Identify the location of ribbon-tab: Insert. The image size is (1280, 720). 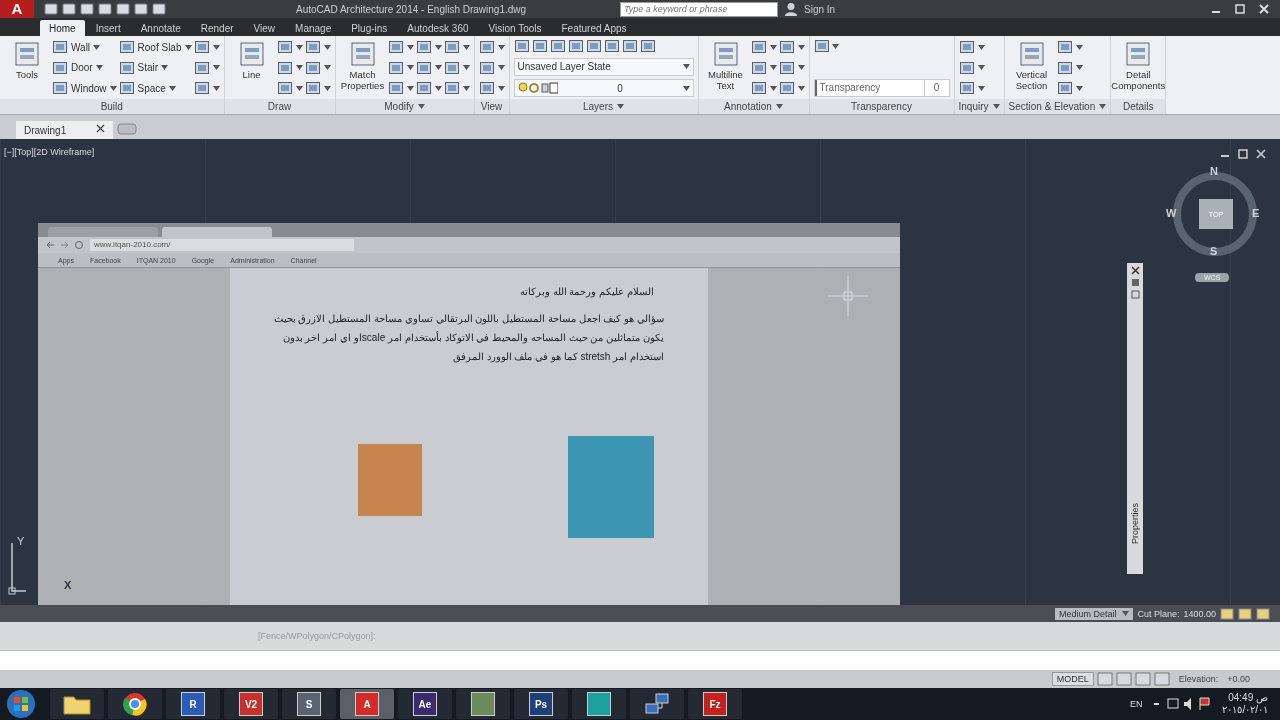
(108, 28).